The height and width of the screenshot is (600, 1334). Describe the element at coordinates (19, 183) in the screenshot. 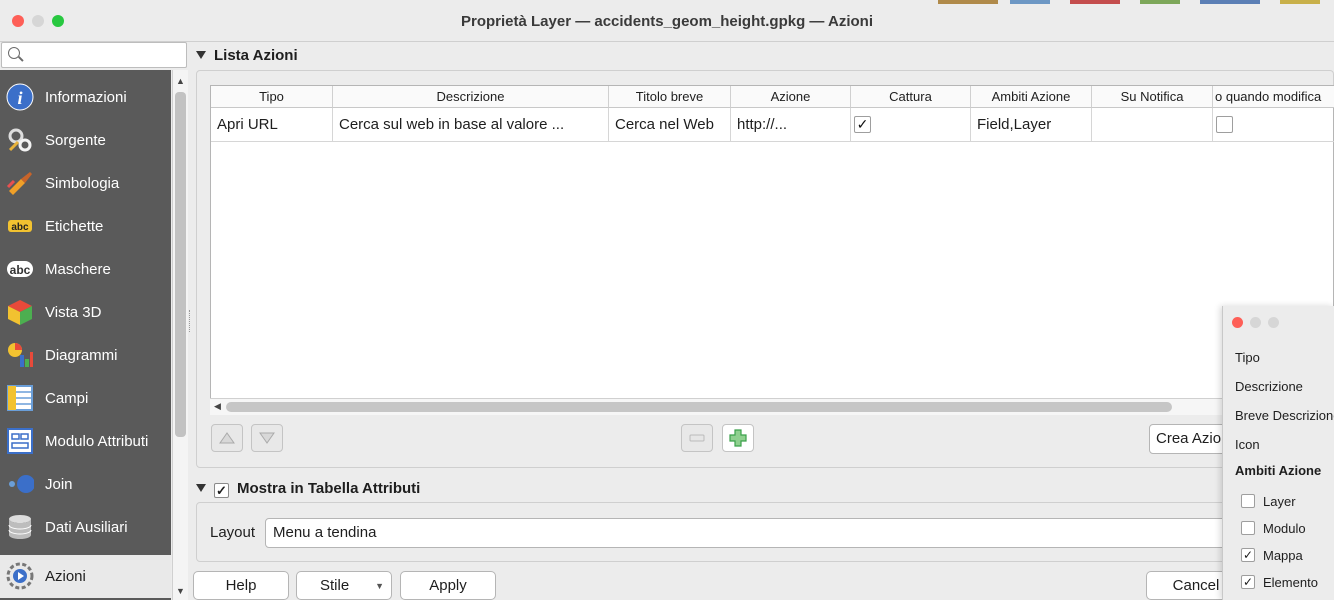

I see `symbology-icon` at that location.